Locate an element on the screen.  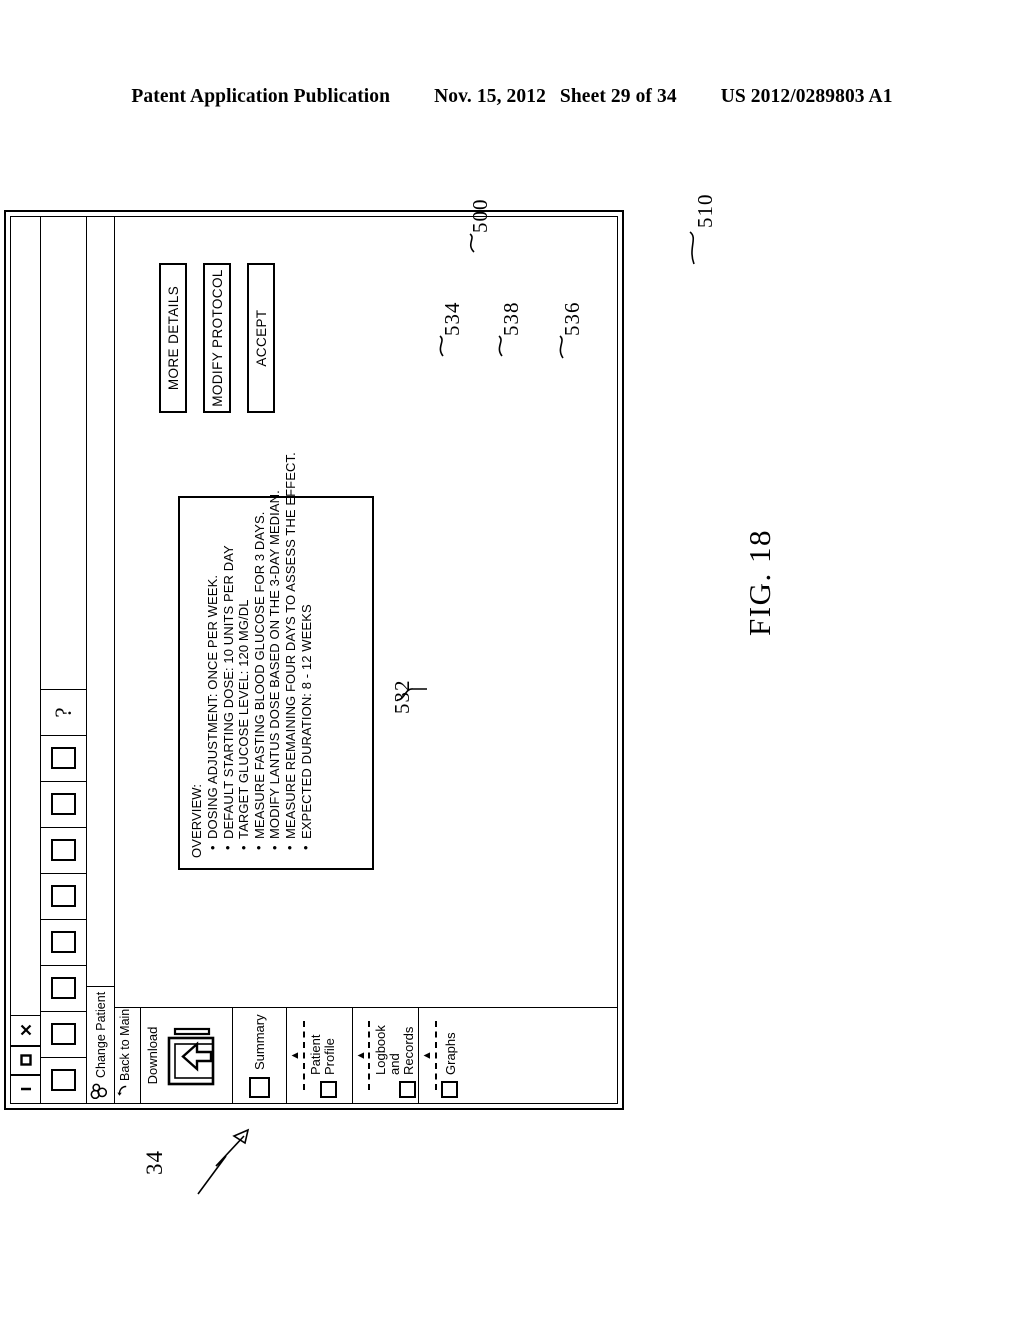
graphs-row: Graphs is located at coordinates (449, 1055).